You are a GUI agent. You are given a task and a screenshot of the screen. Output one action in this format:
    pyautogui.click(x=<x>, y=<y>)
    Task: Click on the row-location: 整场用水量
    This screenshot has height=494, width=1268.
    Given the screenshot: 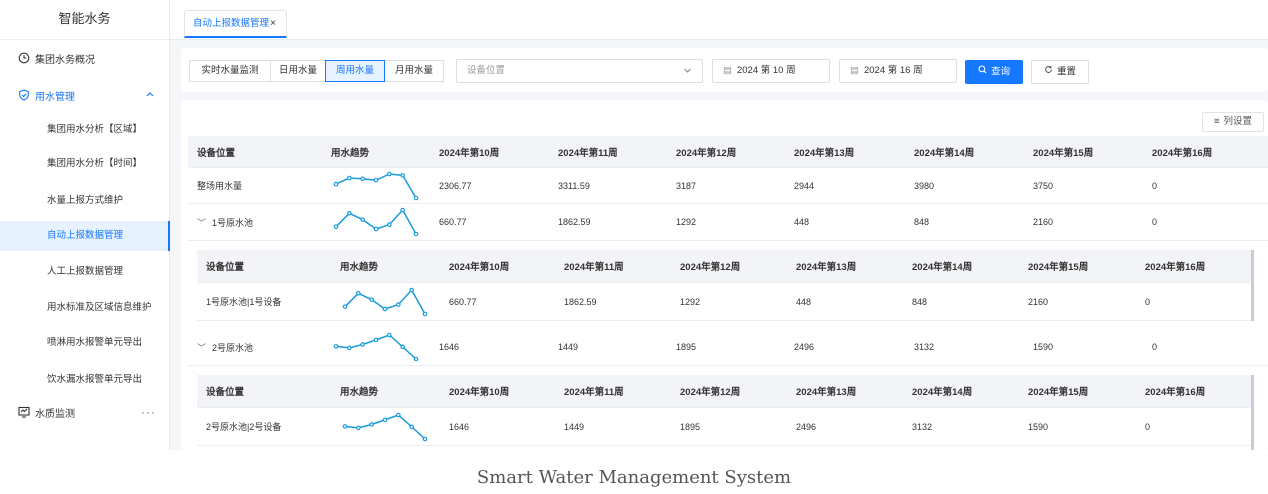 What is the action you would take?
    pyautogui.click(x=220, y=186)
    